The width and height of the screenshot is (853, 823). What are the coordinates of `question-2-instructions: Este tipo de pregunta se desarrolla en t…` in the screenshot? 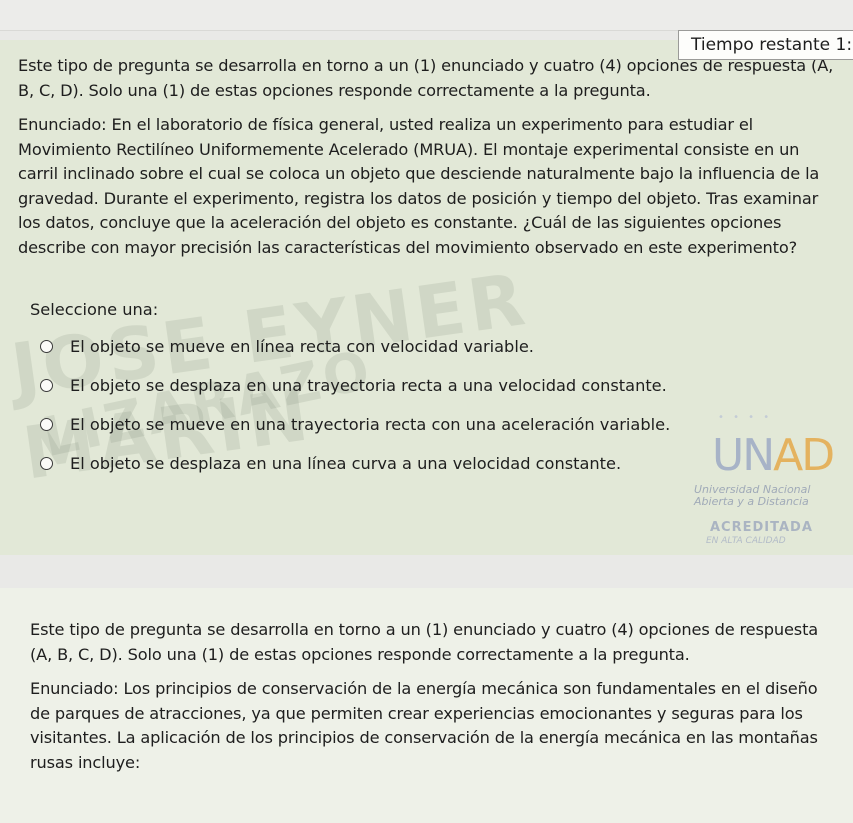 It's located at (424, 642).